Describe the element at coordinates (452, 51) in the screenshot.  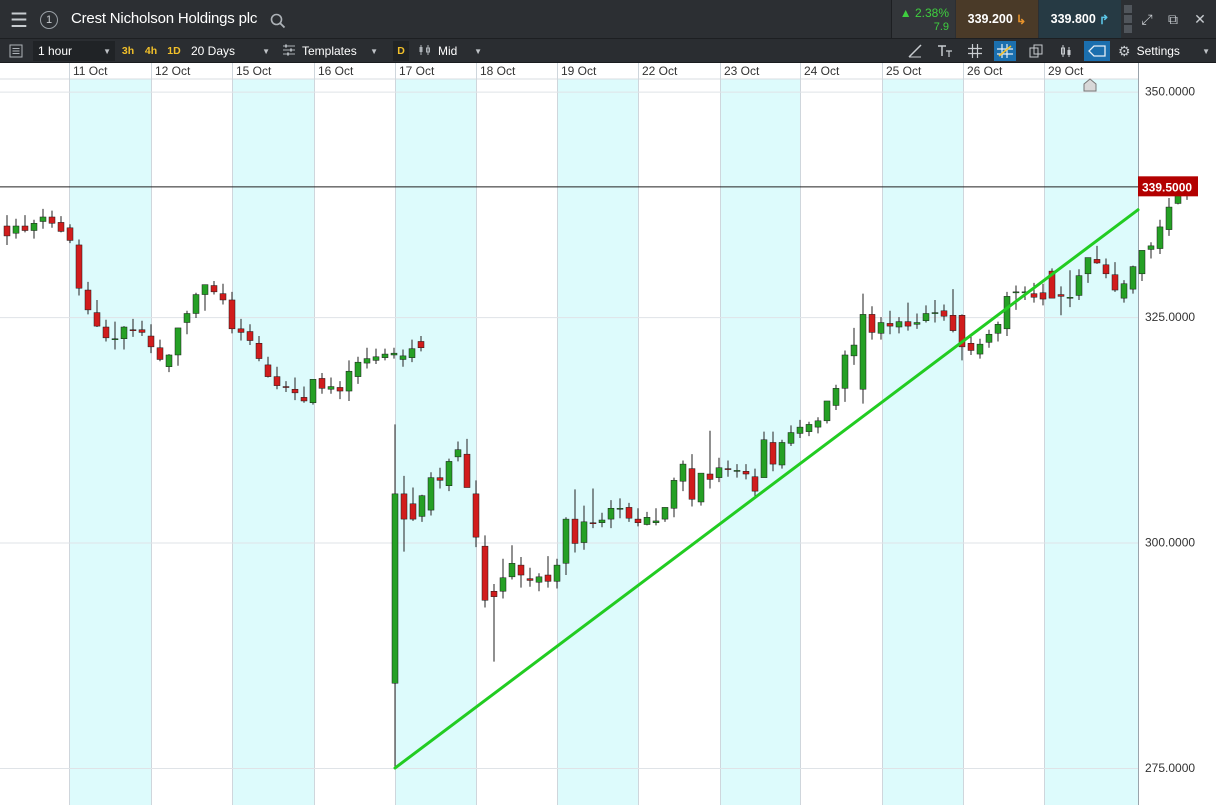
I see `price-type-select: Mid ▼` at that location.